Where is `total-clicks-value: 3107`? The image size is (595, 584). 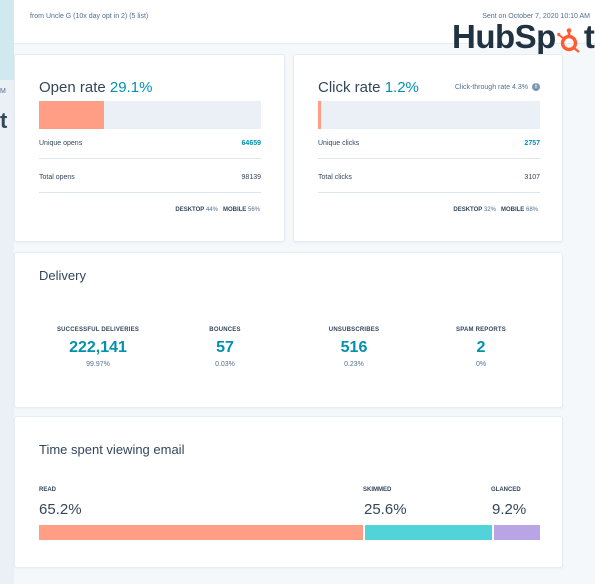
total-clicks-value: 3107 is located at coordinates (532, 177).